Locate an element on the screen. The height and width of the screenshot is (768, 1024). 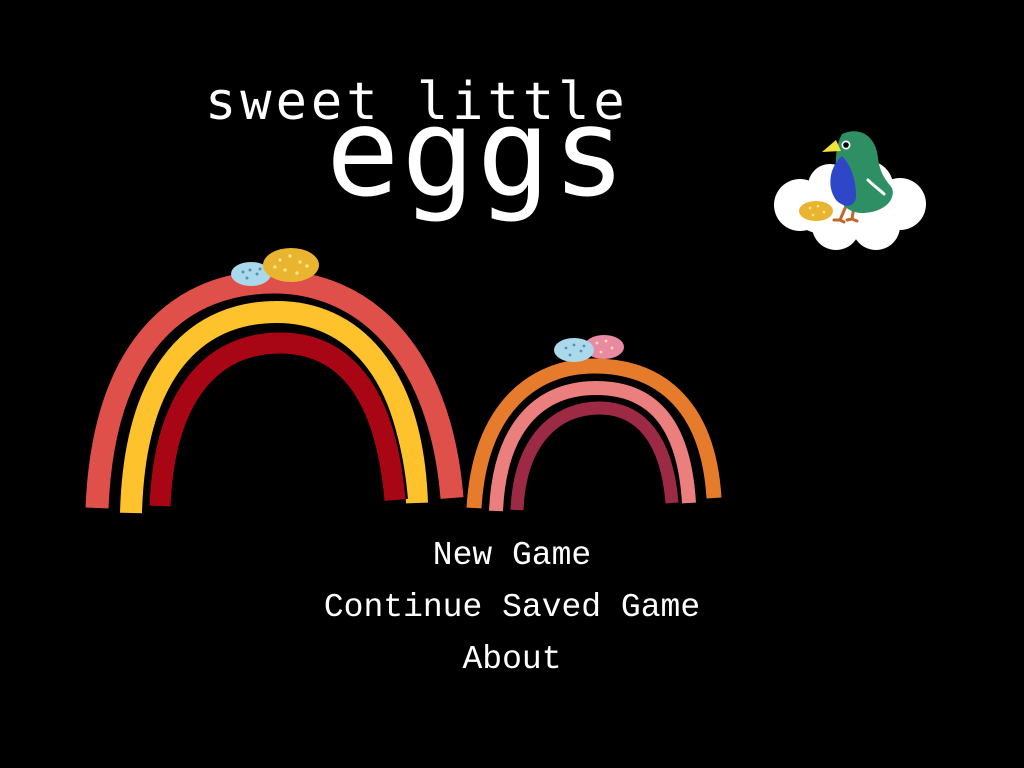
bird-on-cloud-icon is located at coordinates (850, 190).